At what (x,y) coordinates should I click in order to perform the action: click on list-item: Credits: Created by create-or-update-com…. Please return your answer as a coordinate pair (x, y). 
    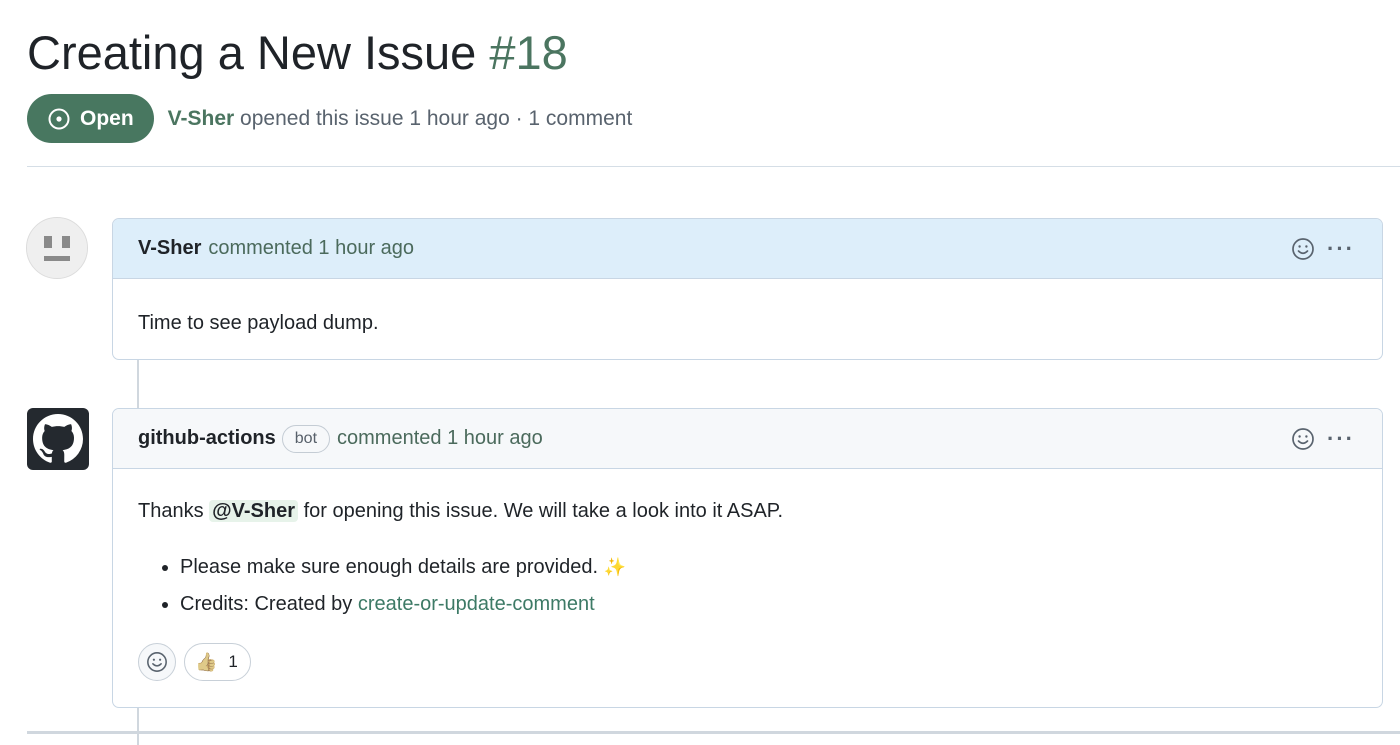
    Looking at the image, I should click on (768, 604).